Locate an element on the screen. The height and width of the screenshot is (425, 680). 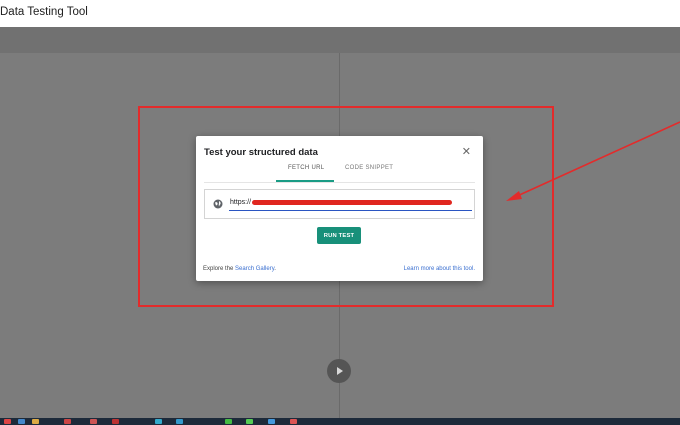
footer-explore: Explore the Search Gallery. is located at coordinates (239, 269).